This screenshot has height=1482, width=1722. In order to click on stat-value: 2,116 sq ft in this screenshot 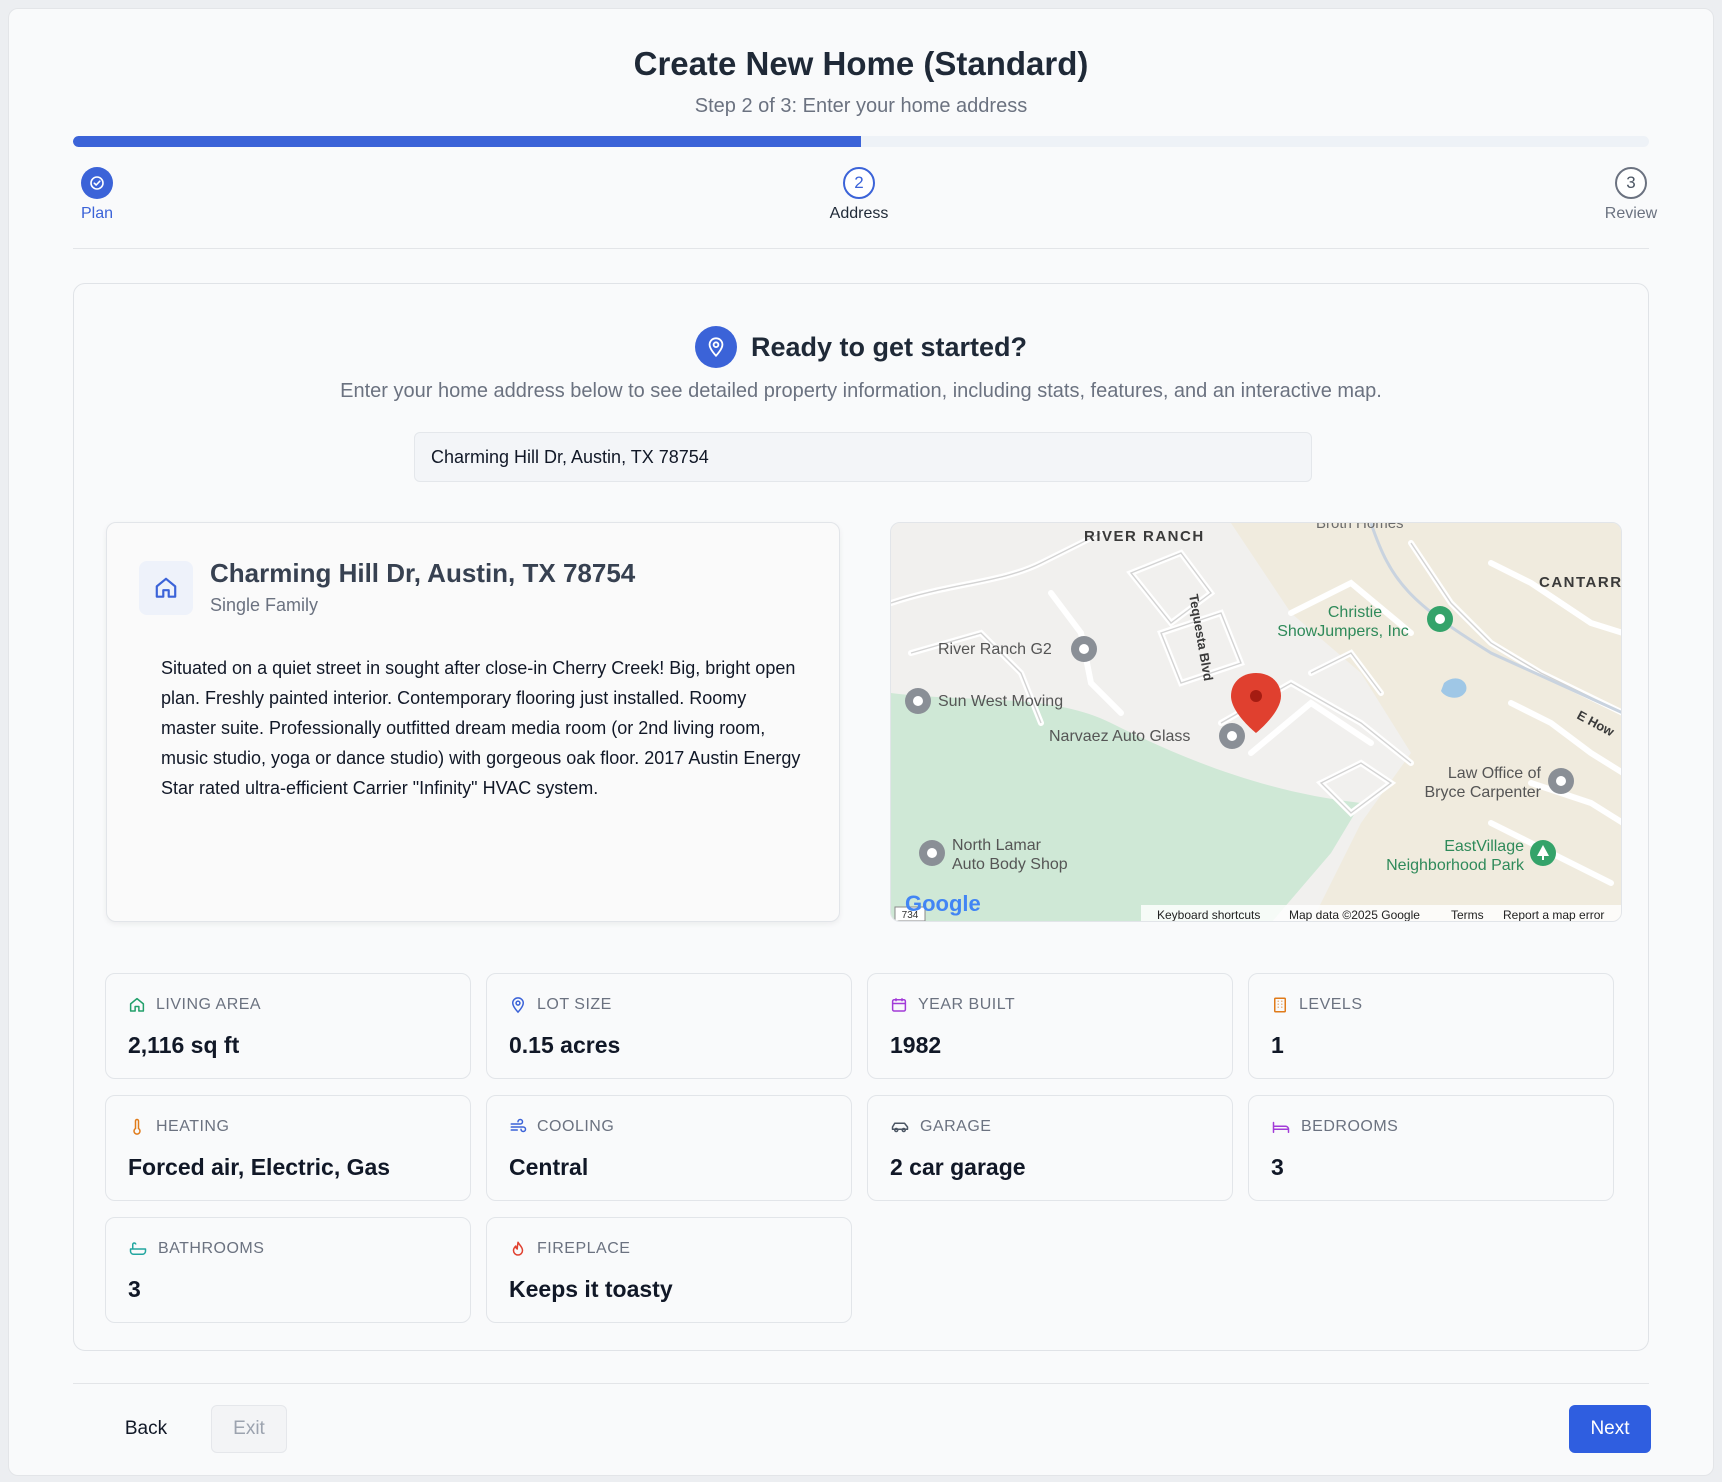, I will do `click(184, 1045)`.